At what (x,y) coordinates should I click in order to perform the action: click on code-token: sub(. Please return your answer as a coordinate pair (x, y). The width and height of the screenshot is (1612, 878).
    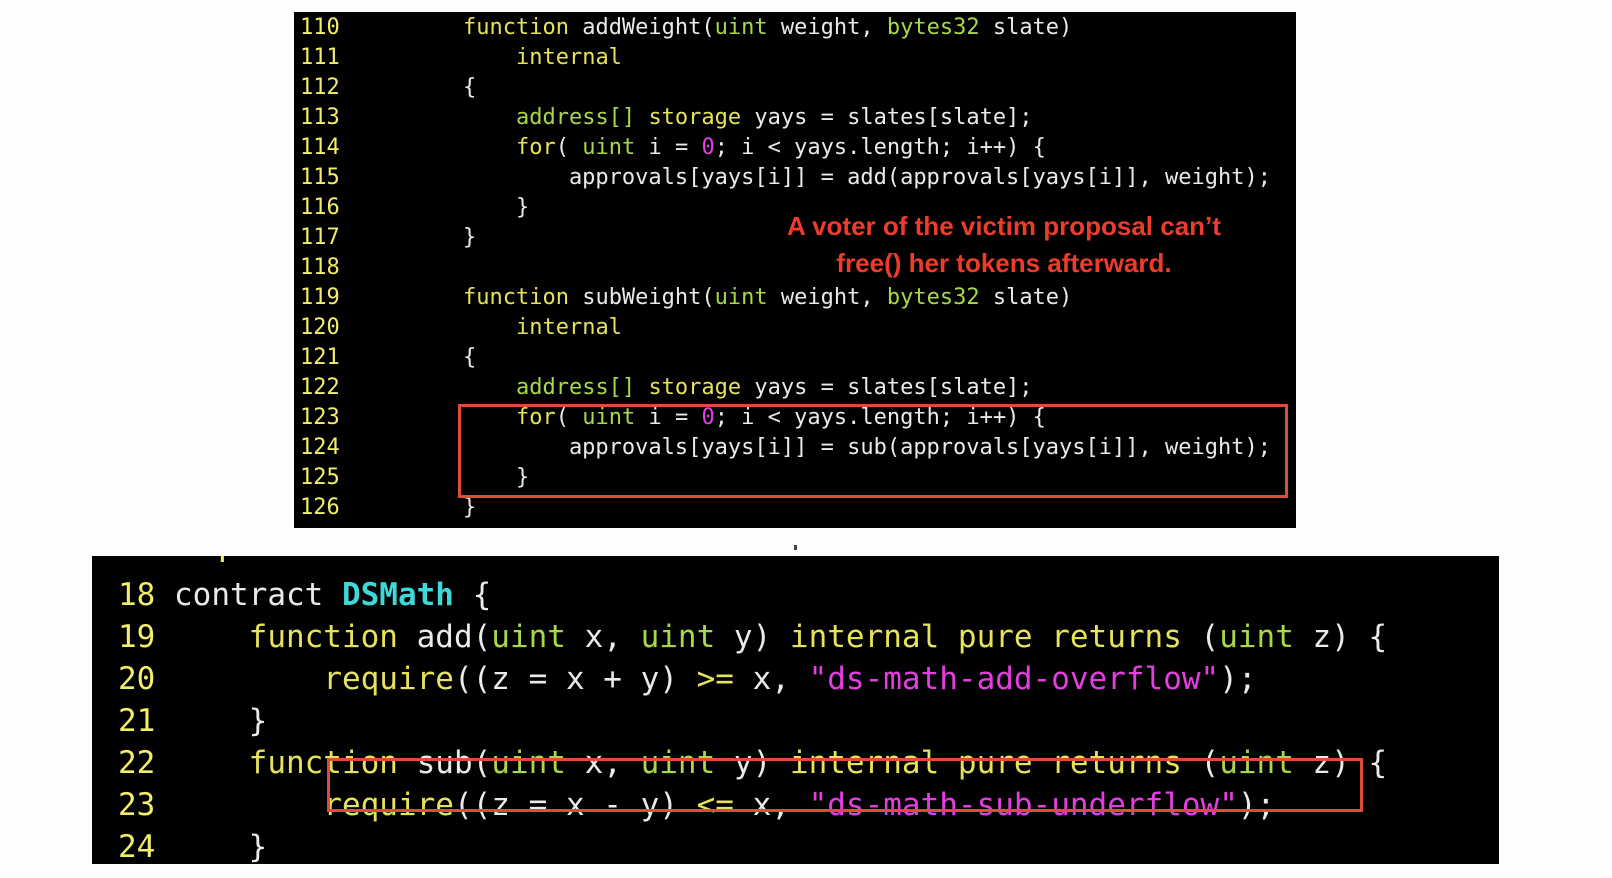
    Looking at the image, I should click on (444, 763).